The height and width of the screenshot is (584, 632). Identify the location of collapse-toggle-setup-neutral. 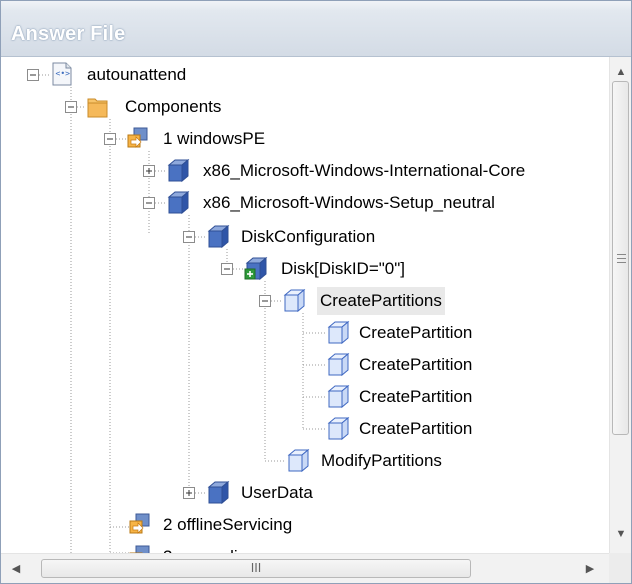
(149, 203).